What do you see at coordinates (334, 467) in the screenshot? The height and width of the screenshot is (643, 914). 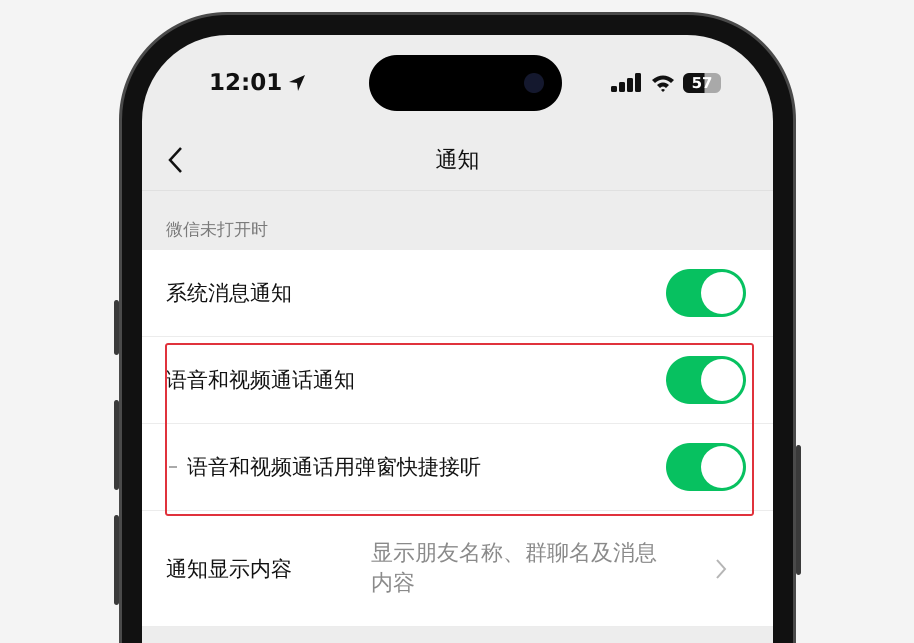 I see `setting-label: 语音和视频通话用弹窗快捷接听` at bounding box center [334, 467].